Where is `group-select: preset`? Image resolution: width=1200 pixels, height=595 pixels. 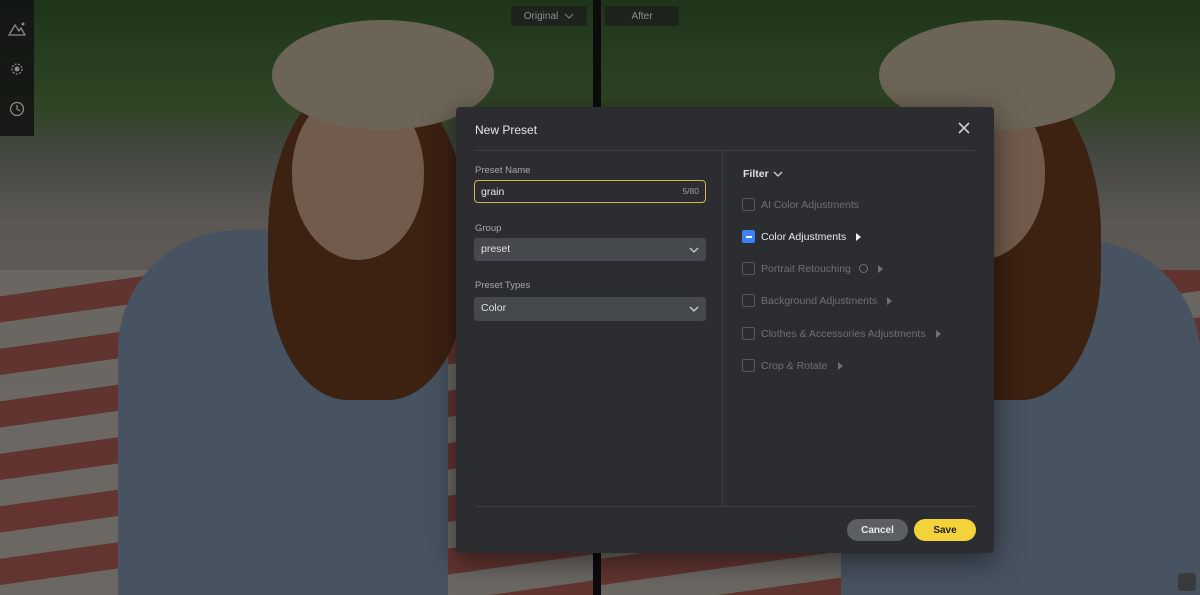 group-select: preset is located at coordinates (590, 249).